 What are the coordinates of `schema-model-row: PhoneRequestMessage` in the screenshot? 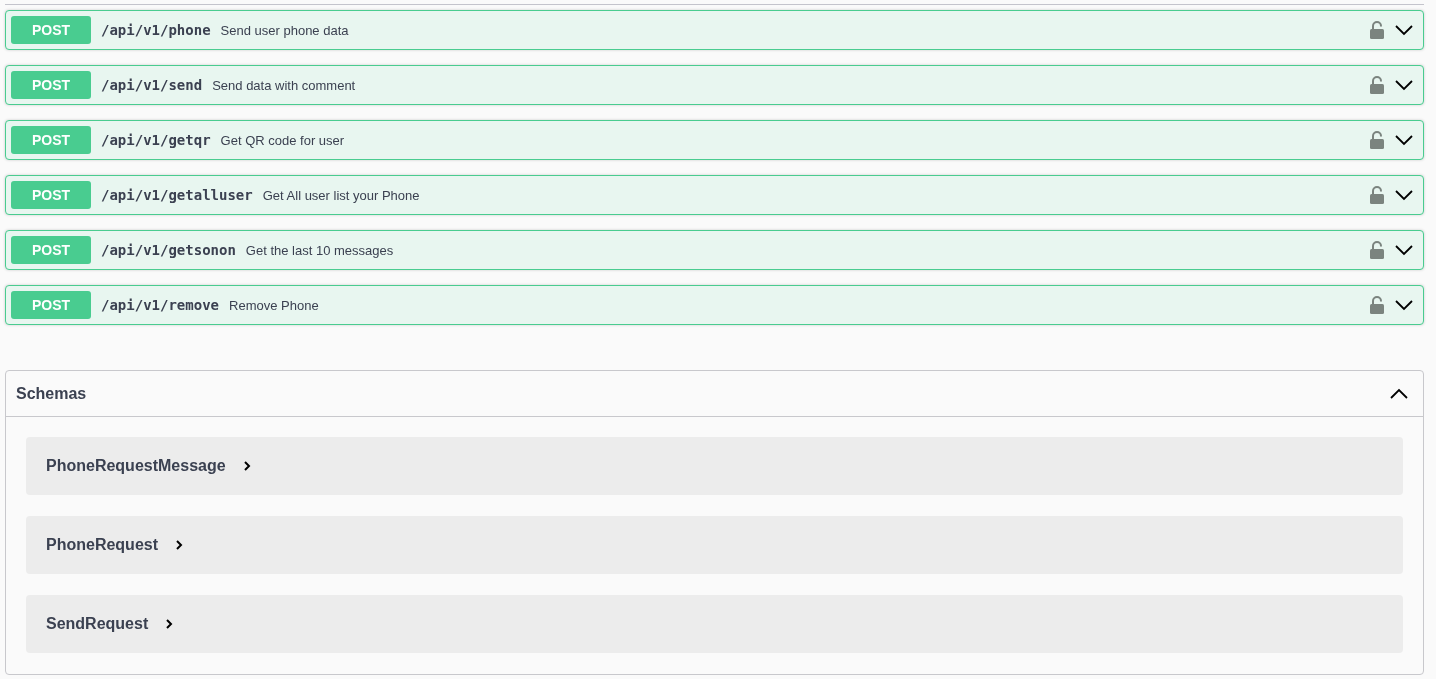 It's located at (714, 466).